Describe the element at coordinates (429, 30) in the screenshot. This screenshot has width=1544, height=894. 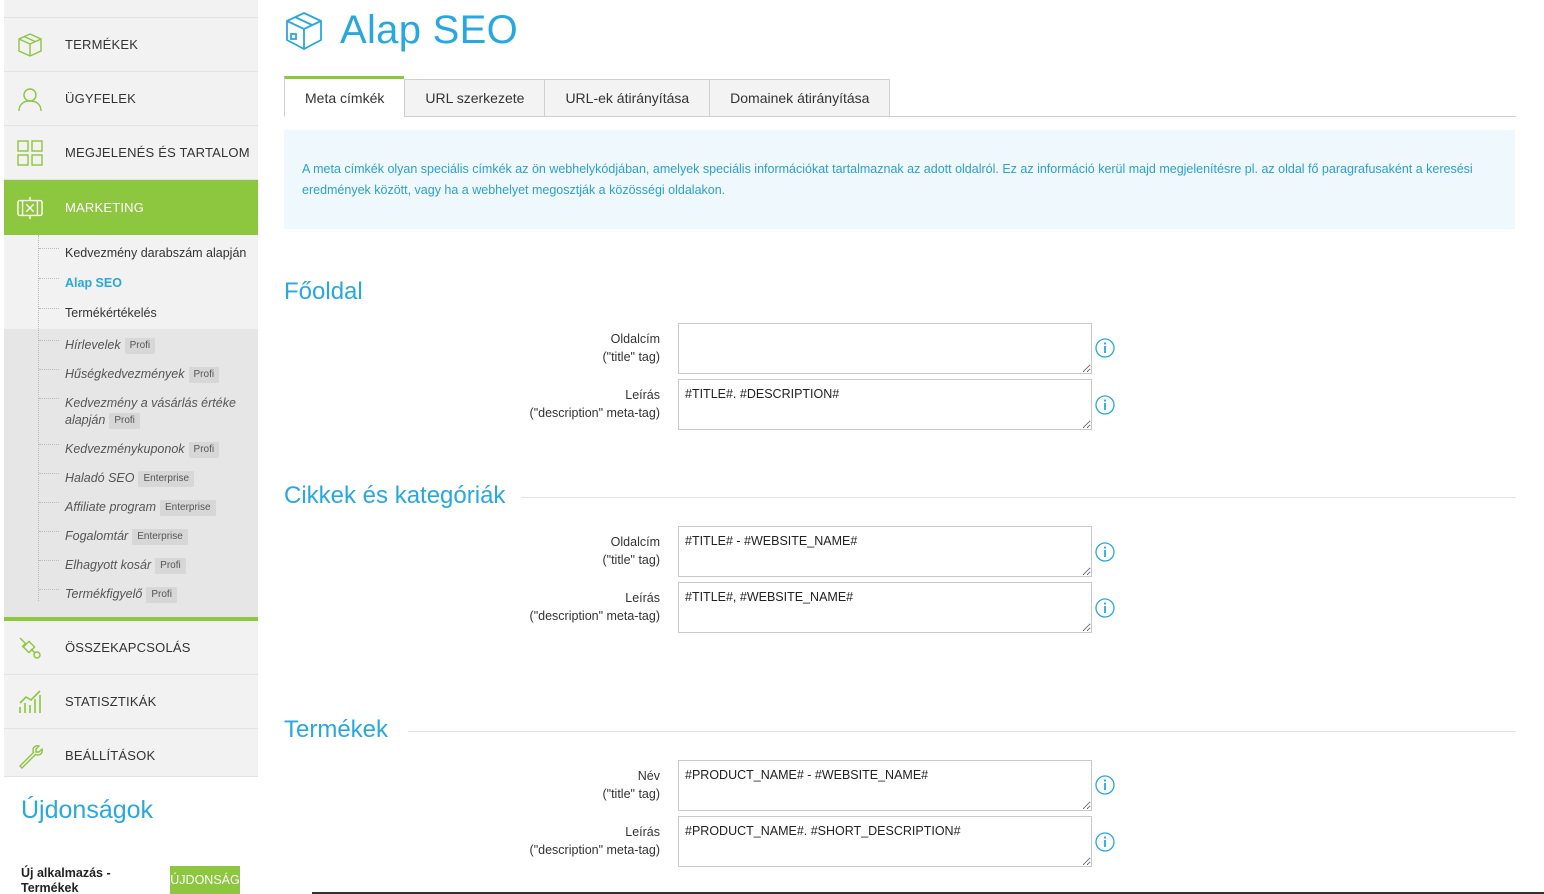
I see `page-title: Alap SEO` at that location.